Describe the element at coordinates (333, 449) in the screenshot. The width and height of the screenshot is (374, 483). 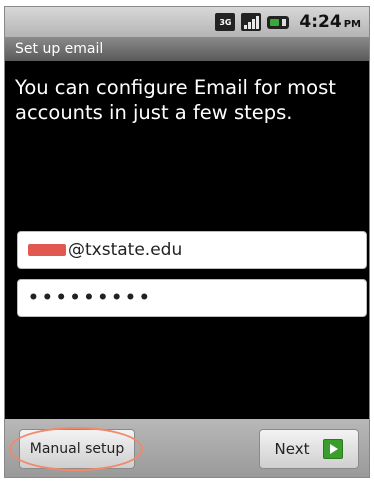
I see `arrow-right-icon` at that location.